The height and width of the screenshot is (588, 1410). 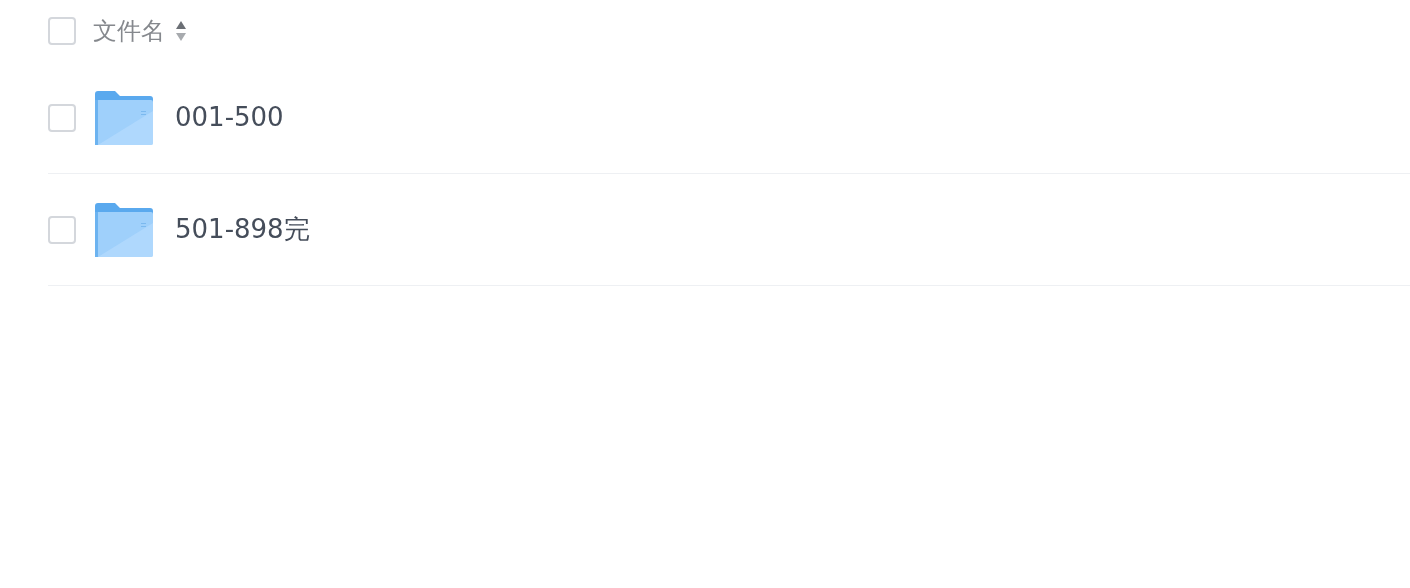 What do you see at coordinates (229, 117) in the screenshot?
I see `folder-name: 001-500` at bounding box center [229, 117].